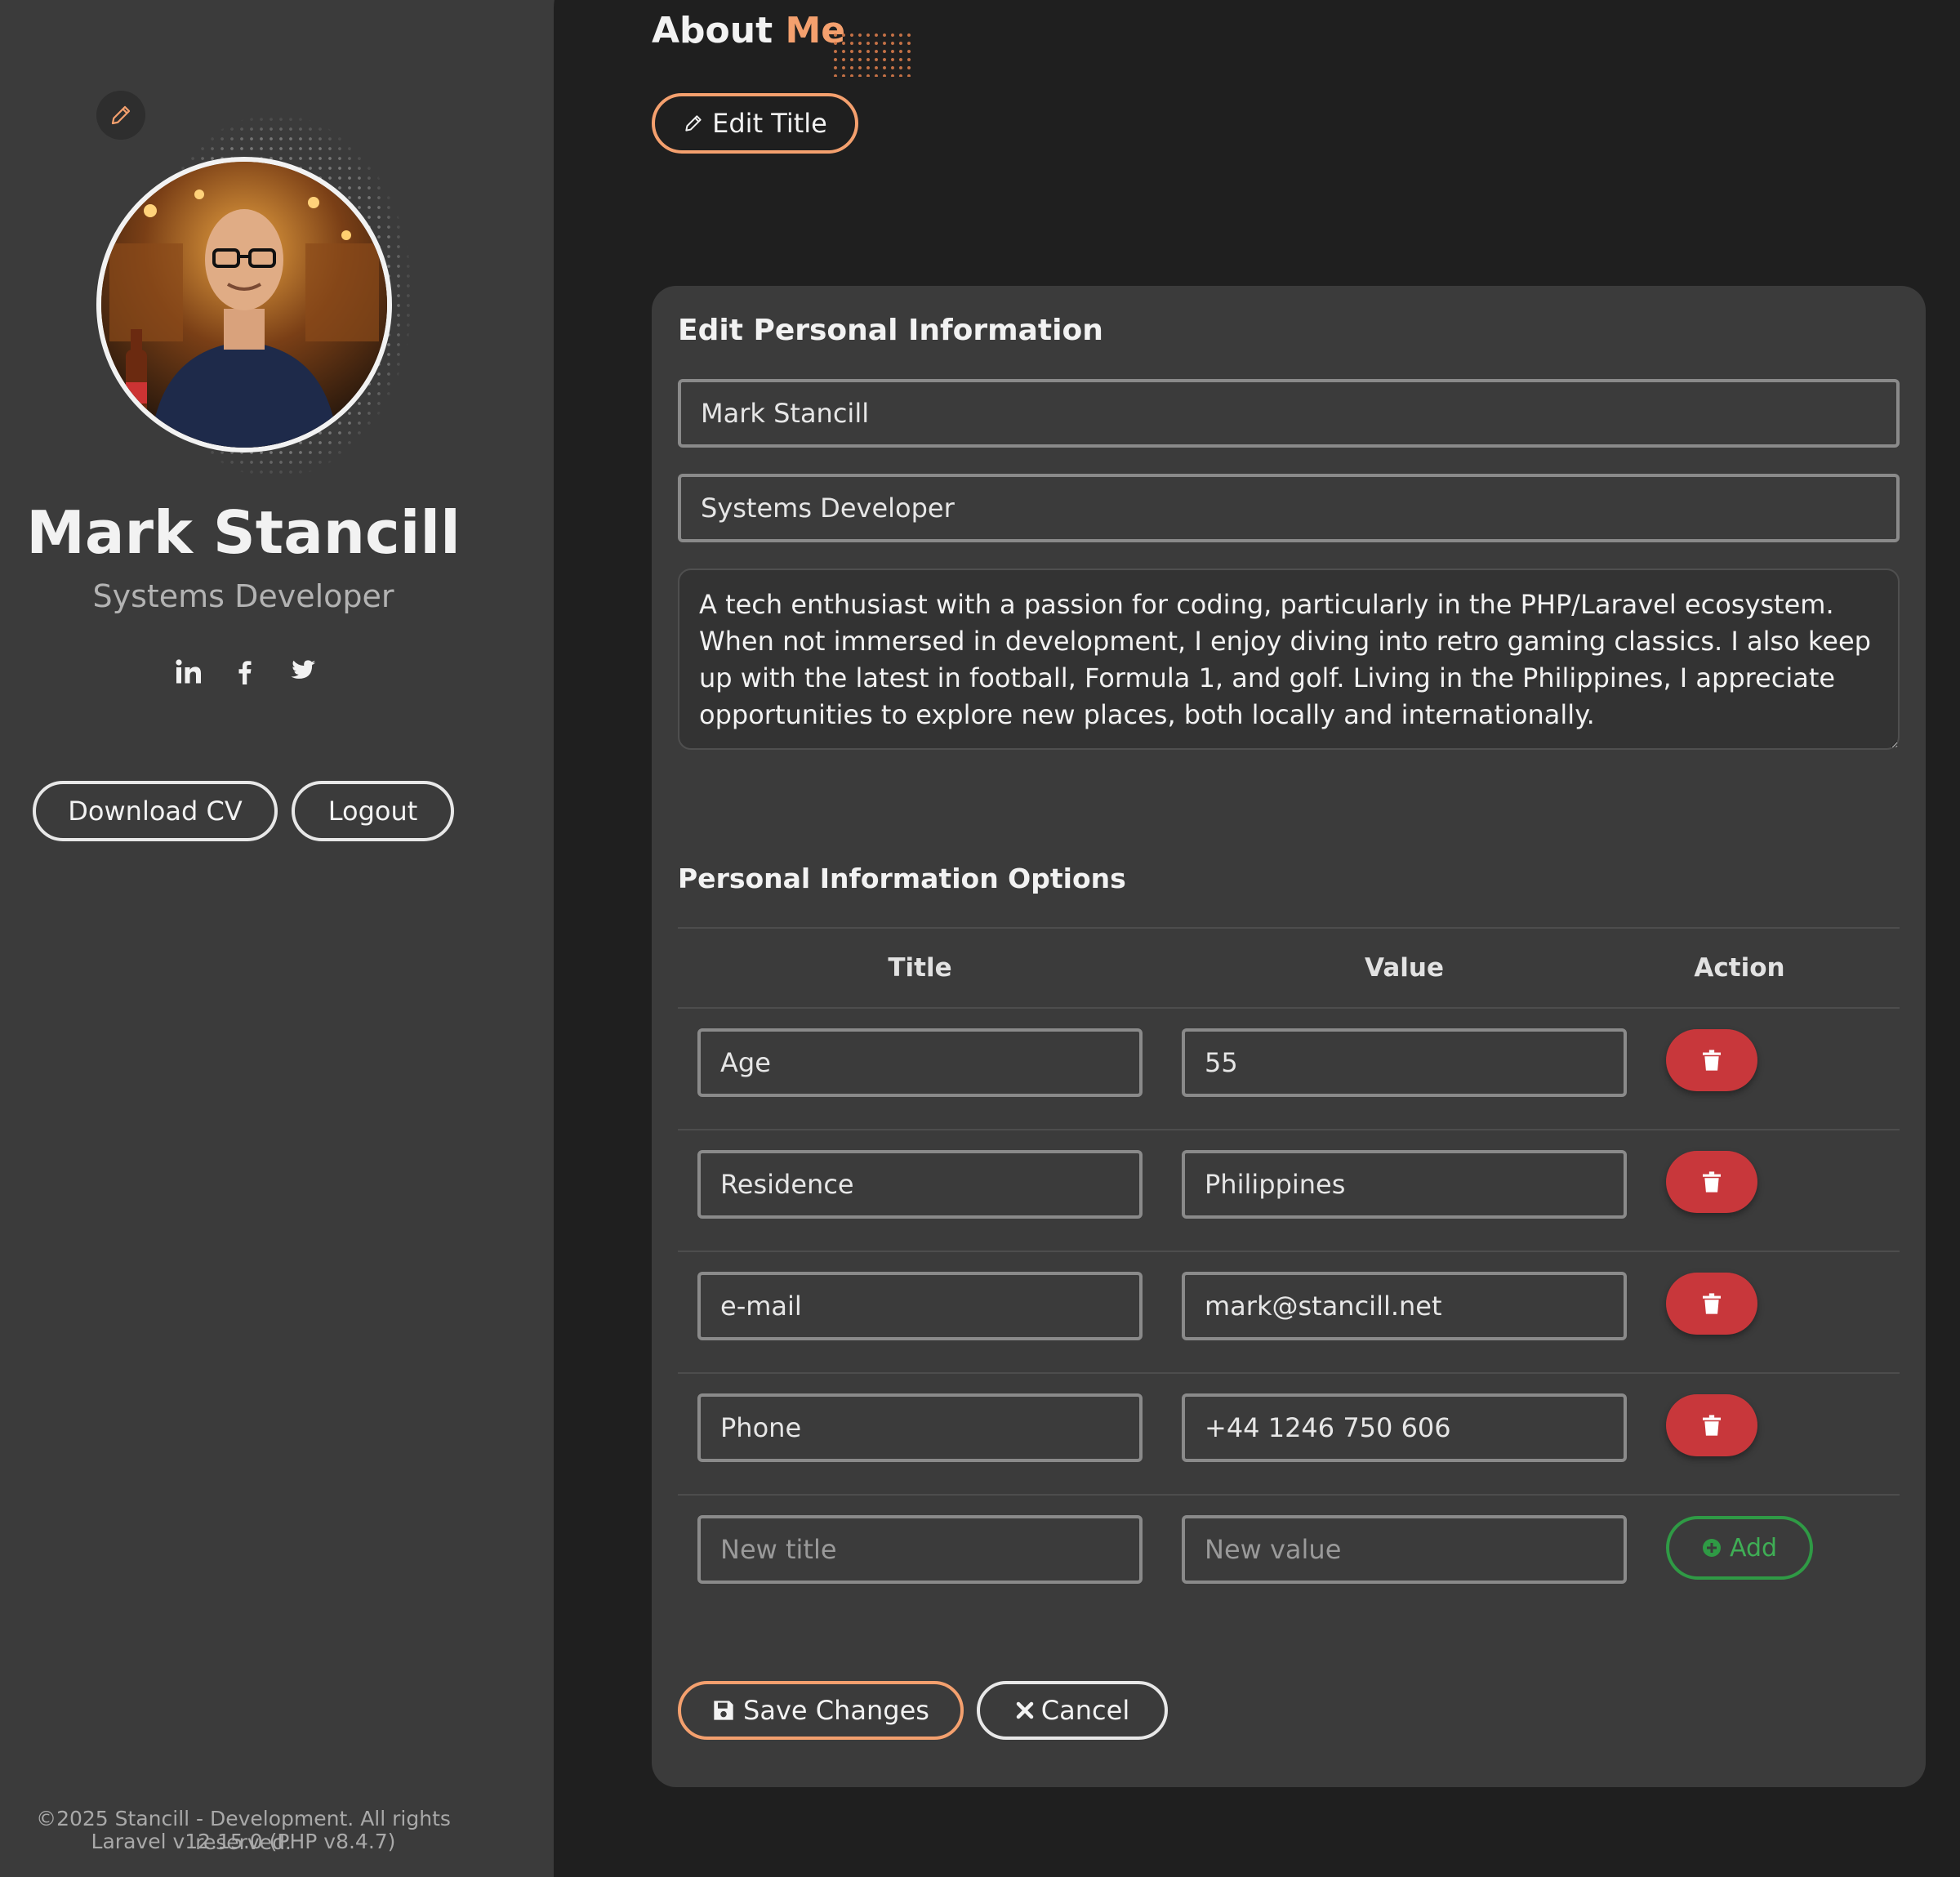 Image resolution: width=1960 pixels, height=1877 pixels. I want to click on section-title-part1: About, so click(712, 30).